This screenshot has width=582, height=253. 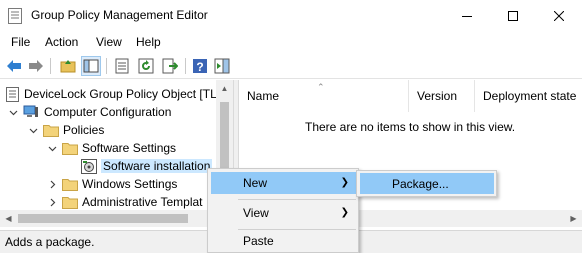 I want to click on tree-item-computer-configuration: Computer Configuration, so click(x=89, y=112).